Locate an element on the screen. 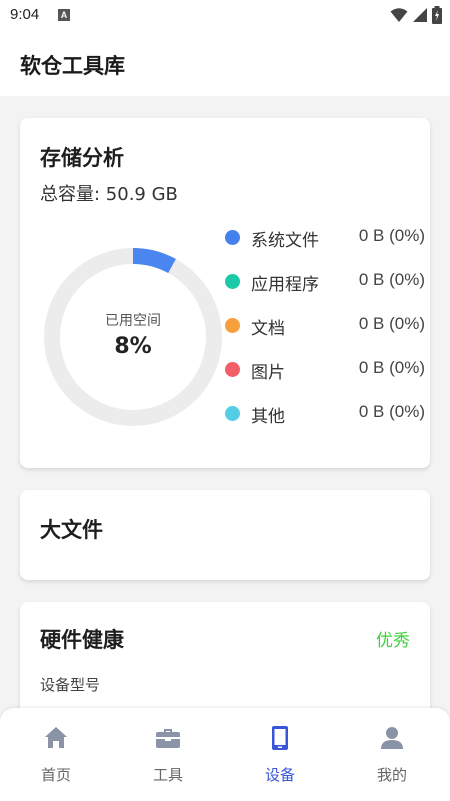 This screenshot has width=450, height=801. app-title: 软仓工具库 is located at coordinates (72, 66).